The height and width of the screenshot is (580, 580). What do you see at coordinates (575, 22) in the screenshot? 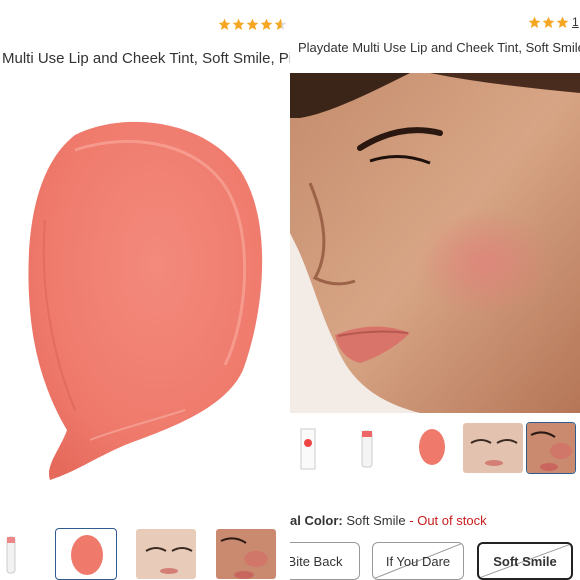
I see `rating-count: 1` at bounding box center [575, 22].